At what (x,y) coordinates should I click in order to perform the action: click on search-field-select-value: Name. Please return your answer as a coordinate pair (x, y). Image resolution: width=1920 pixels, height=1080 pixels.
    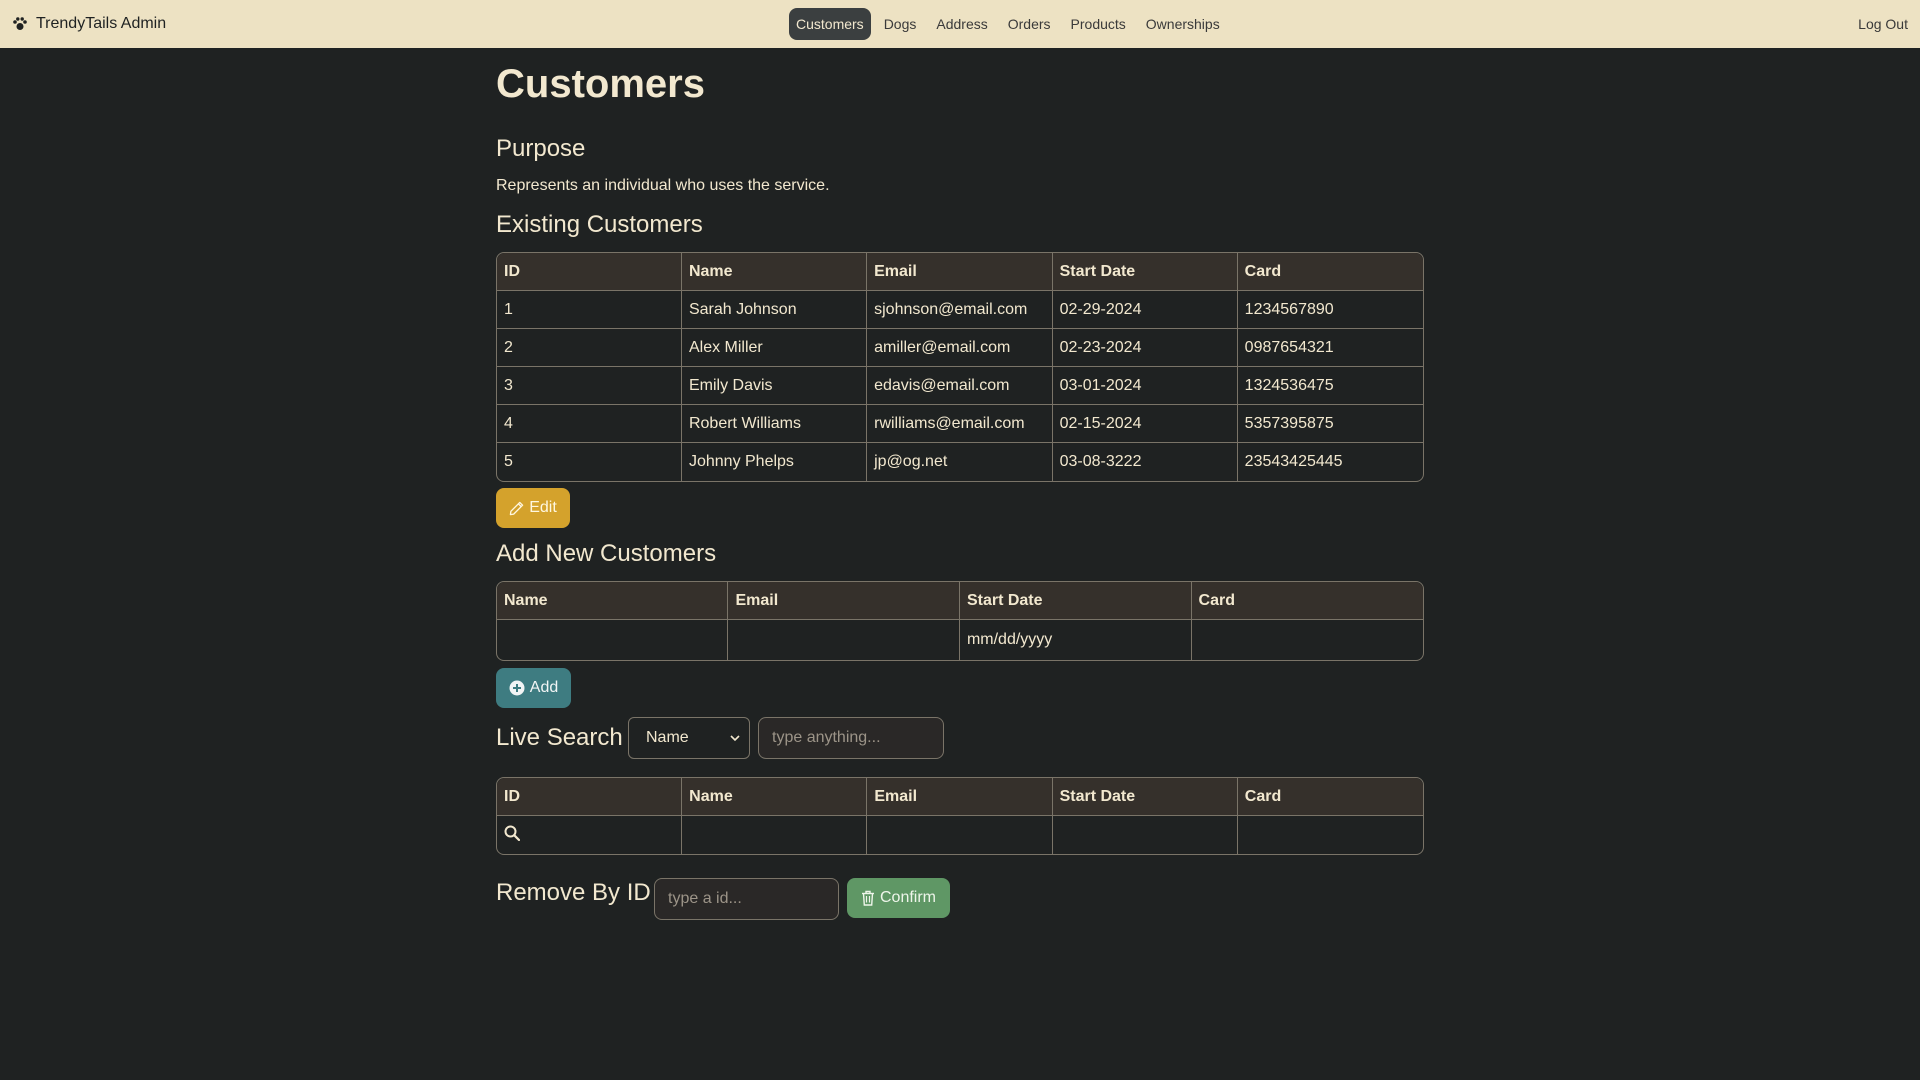
    Looking at the image, I should click on (667, 737).